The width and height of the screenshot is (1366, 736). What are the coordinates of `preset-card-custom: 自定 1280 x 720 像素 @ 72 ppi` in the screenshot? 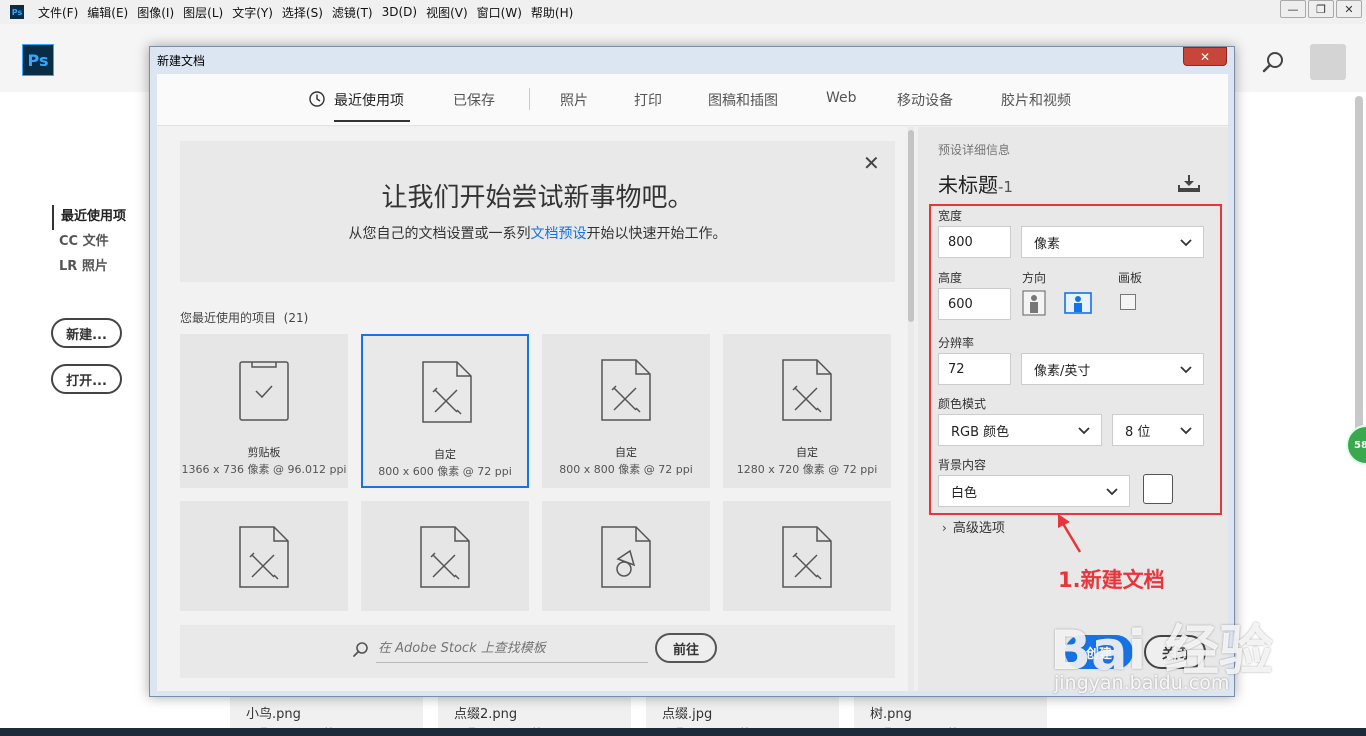 It's located at (807, 411).